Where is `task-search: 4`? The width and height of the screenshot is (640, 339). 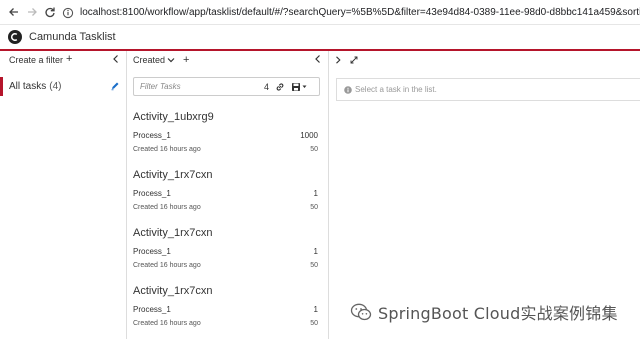
task-search: 4 is located at coordinates (226, 86).